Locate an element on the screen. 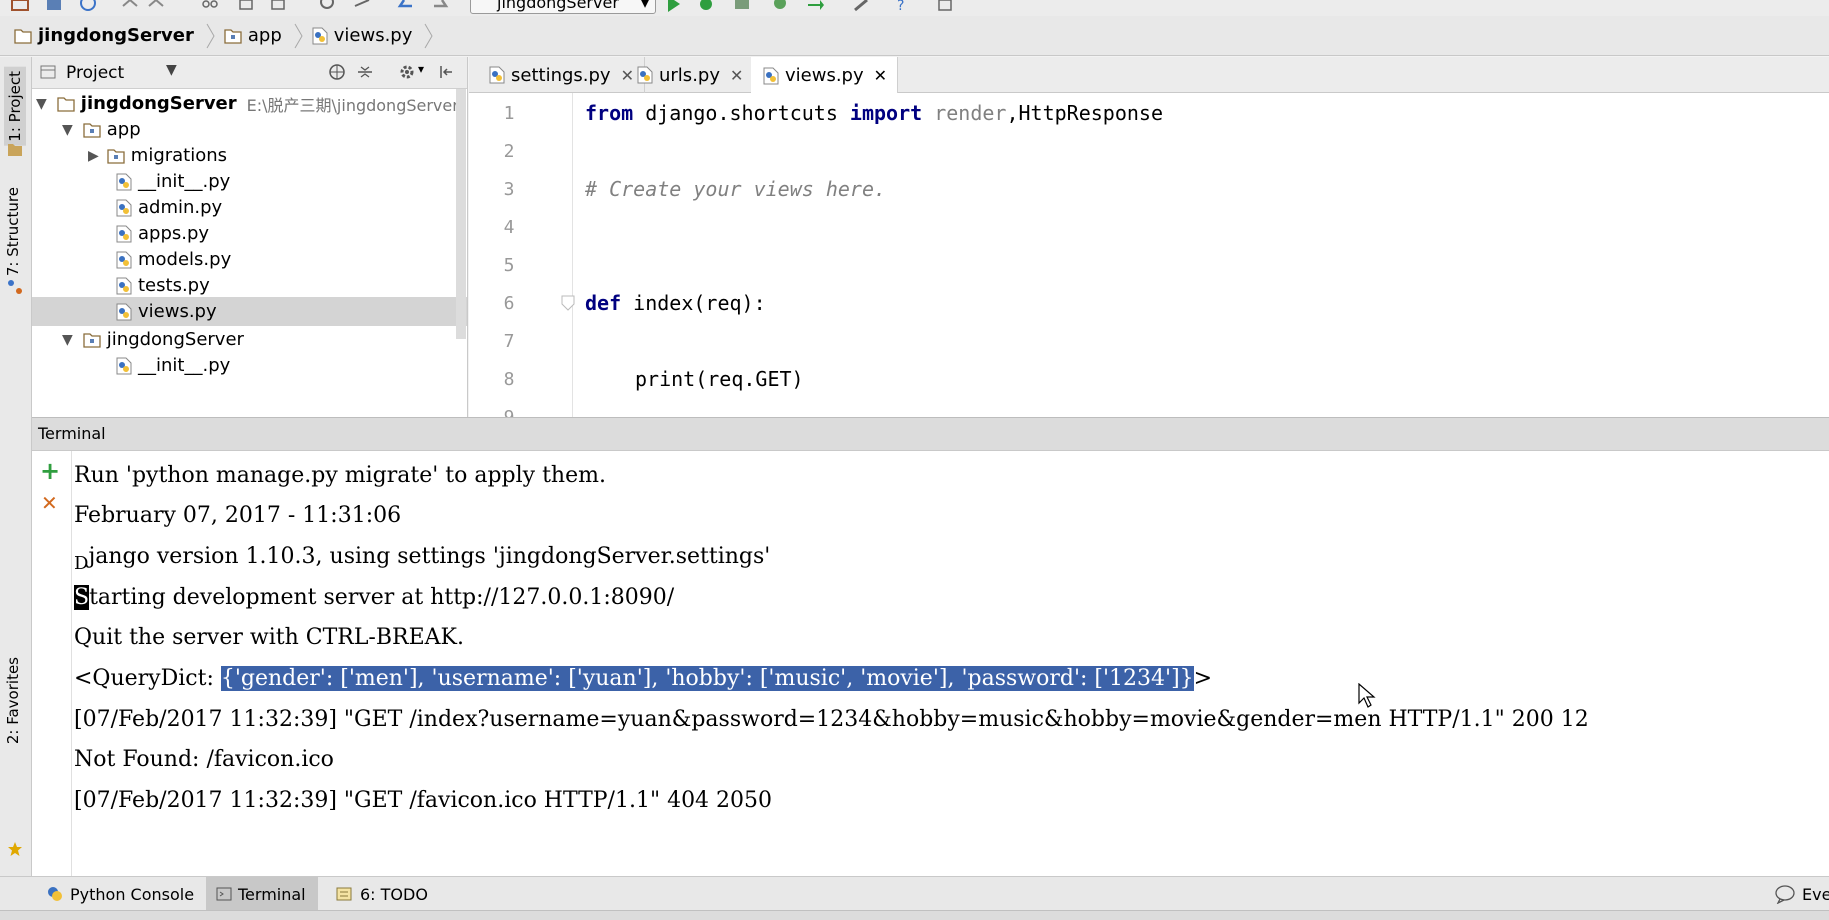 The height and width of the screenshot is (920, 1829). paste-icon is located at coordinates (278, 7).